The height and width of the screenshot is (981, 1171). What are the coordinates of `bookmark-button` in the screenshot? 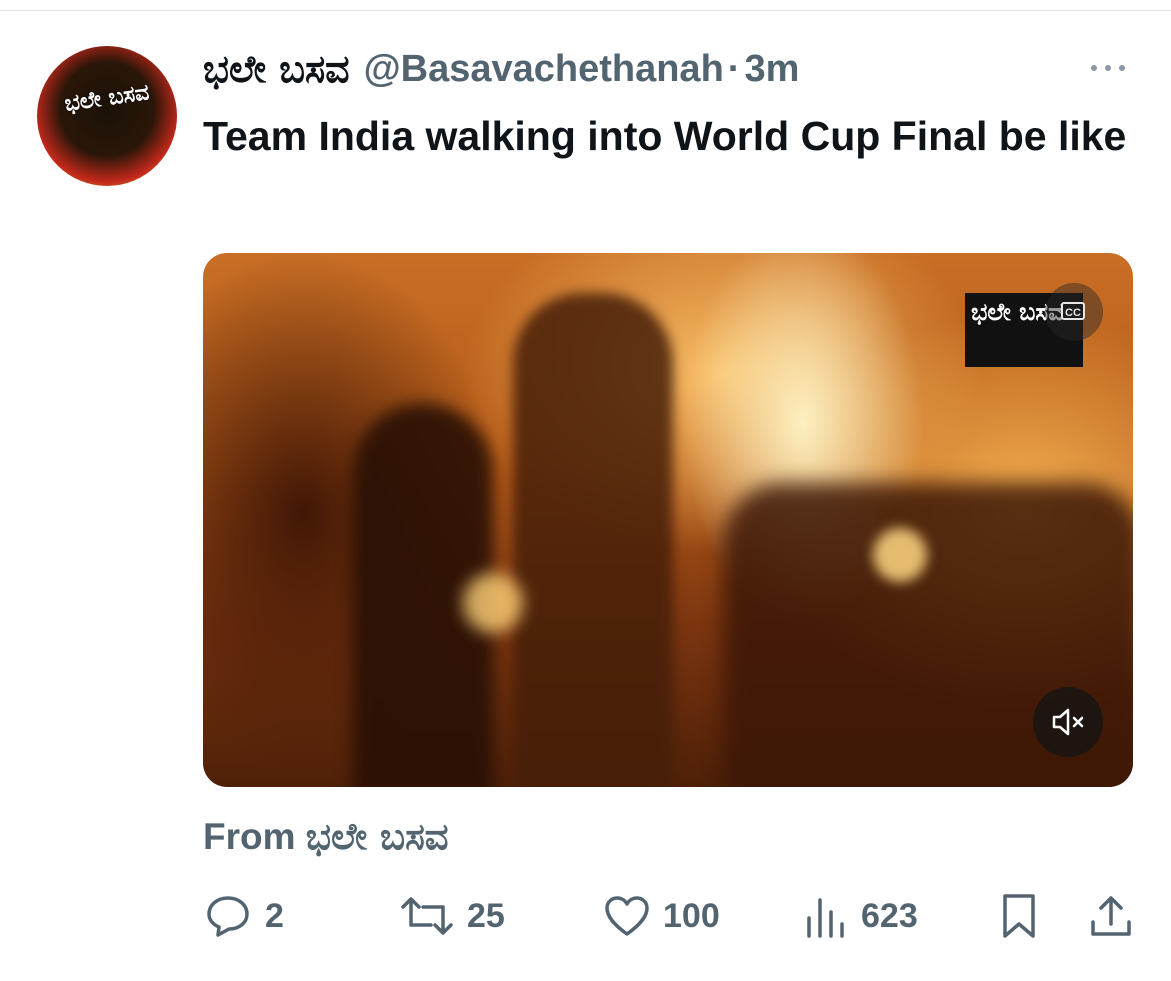 It's located at (1019, 916).